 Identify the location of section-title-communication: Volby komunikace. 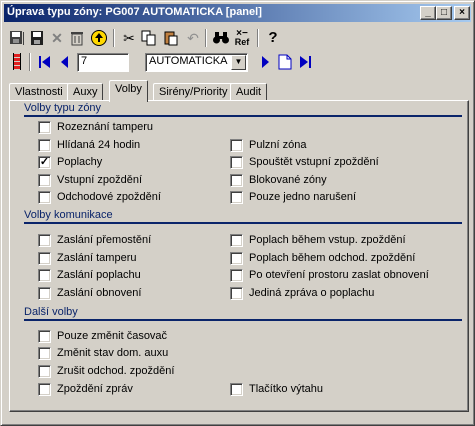
(68, 215).